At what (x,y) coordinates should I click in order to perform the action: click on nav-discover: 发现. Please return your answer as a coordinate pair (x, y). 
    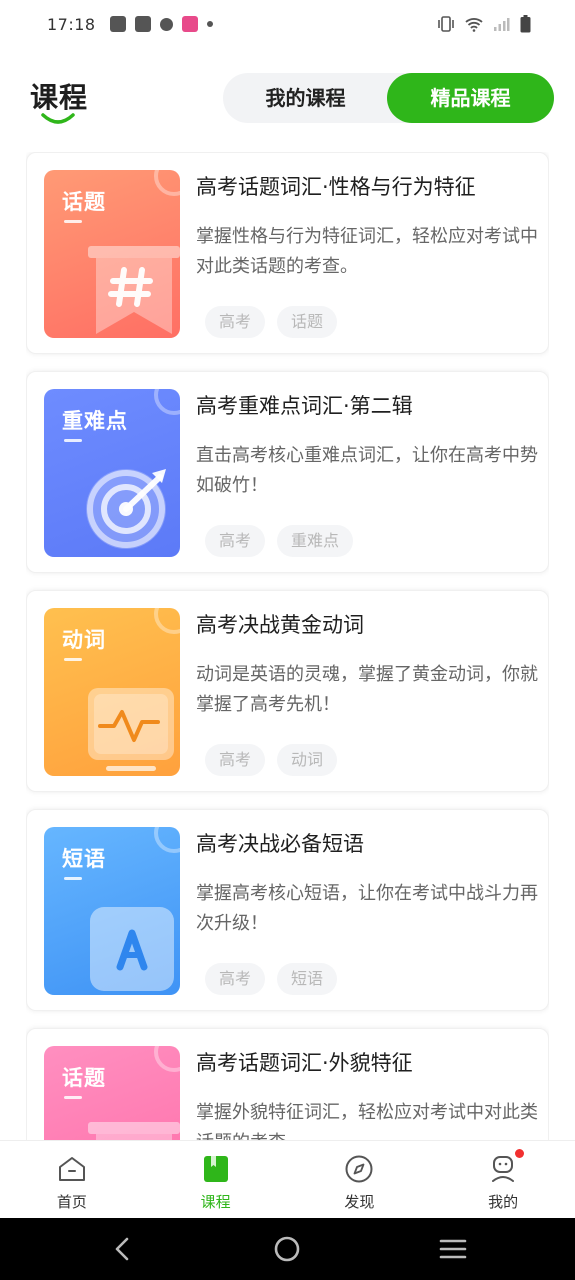
    Looking at the image, I should click on (360, 1179).